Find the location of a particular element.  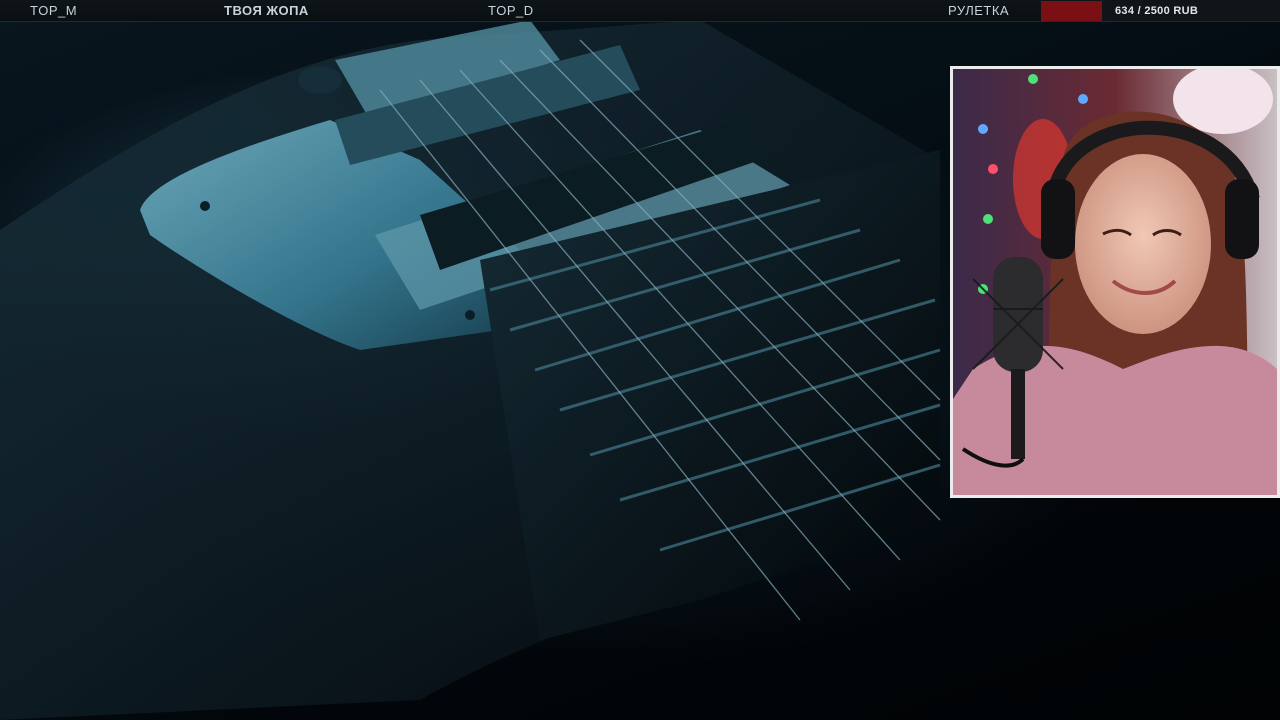

top-month-label: TOP_M is located at coordinates (54, 10).